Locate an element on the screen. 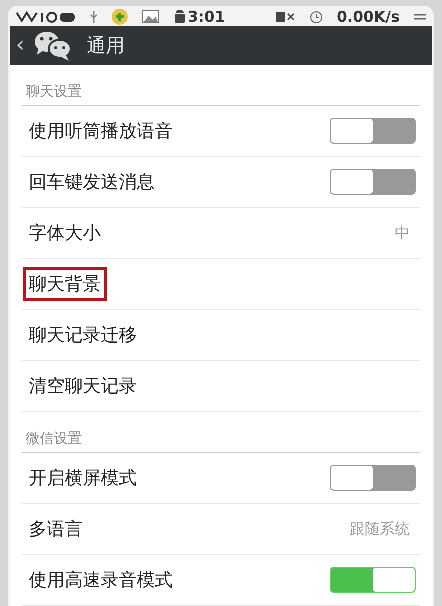 Image resolution: width=442 pixels, height=606 pixels. setting-label: 聊天记录迁移 is located at coordinates (83, 335).